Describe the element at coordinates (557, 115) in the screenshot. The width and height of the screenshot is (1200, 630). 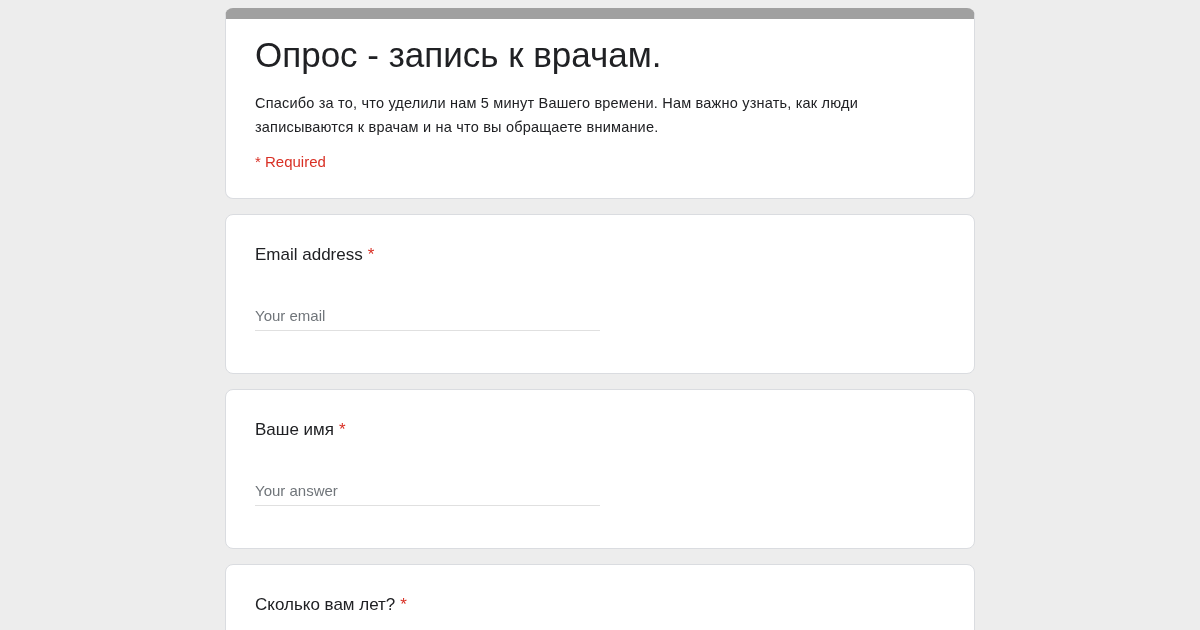
I see `form-description: Спасибо за то, что уделили нам 5 минут Вашего времени. Нам важно узнать, как люди записываются к врачам и на что вы обращаете внимание.` at that location.